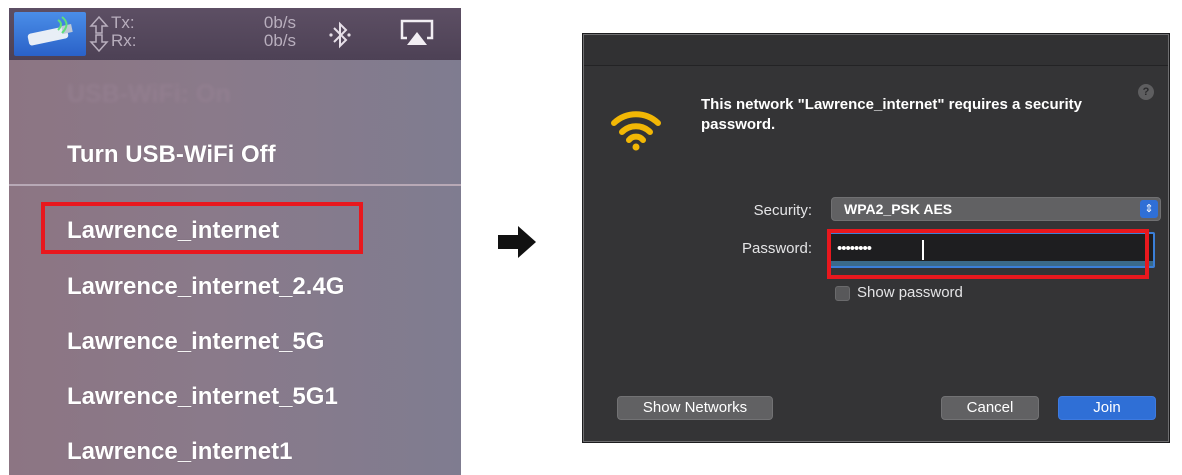 Image resolution: width=1182 pixels, height=475 pixels. I want to click on text-caret, so click(923, 250).